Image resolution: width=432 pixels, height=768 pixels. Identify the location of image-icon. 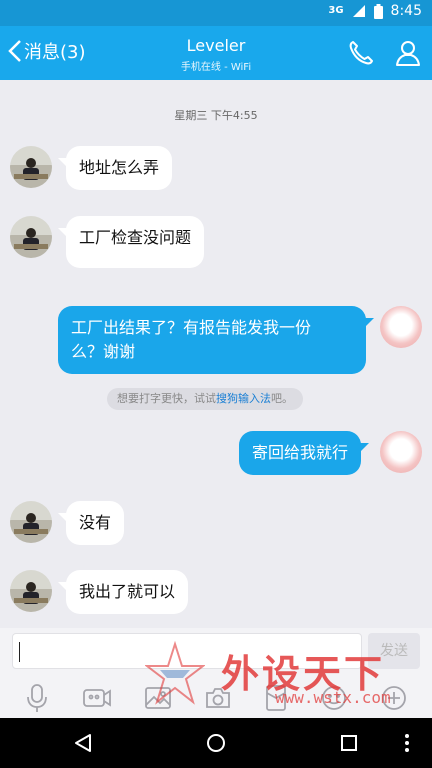
(158, 698).